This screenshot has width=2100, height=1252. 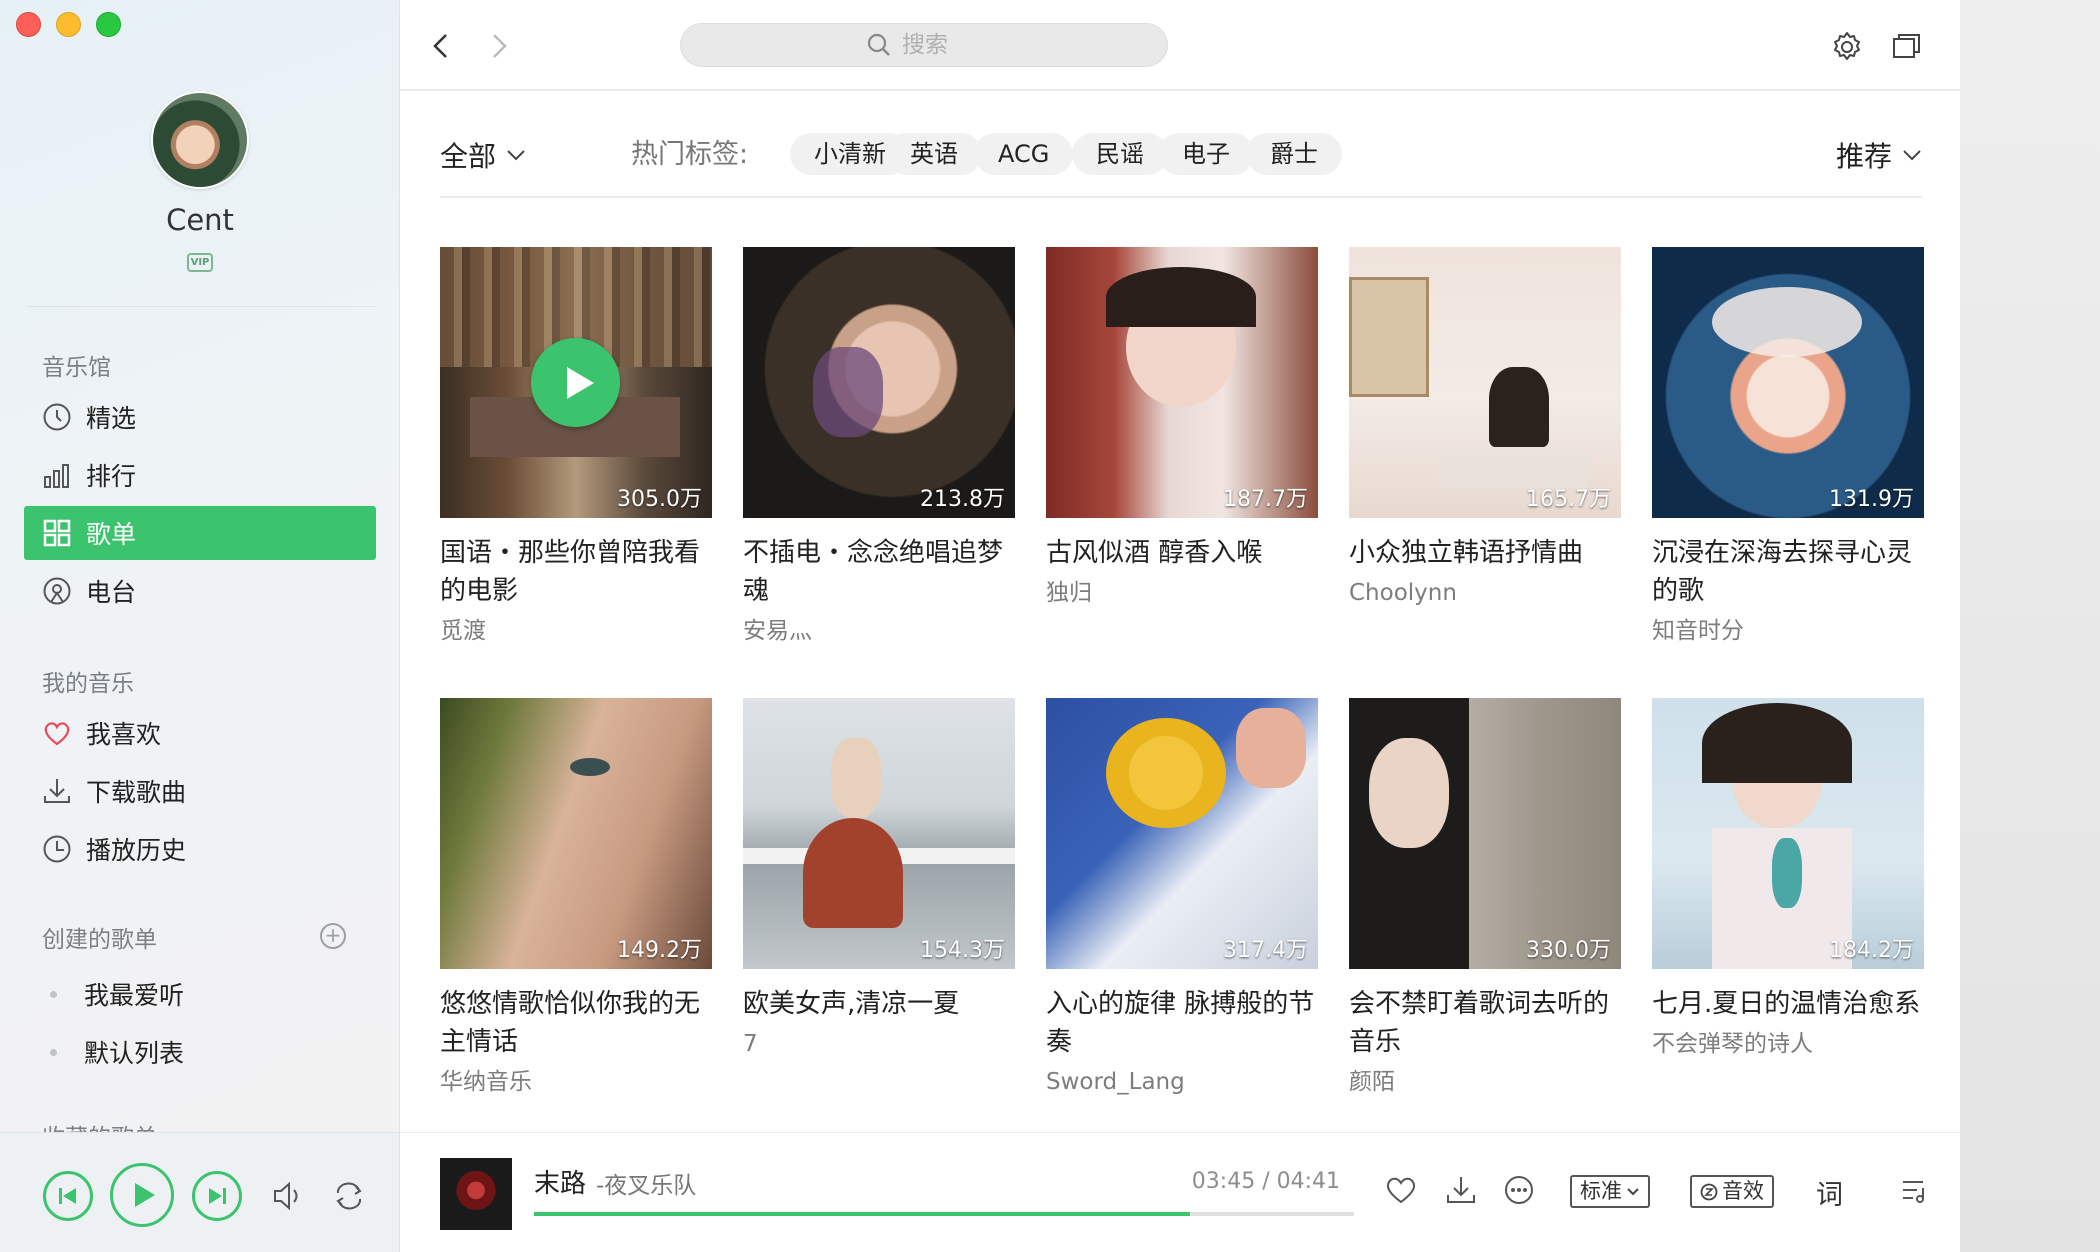 I want to click on quality-select: 标准, so click(x=1610, y=1191).